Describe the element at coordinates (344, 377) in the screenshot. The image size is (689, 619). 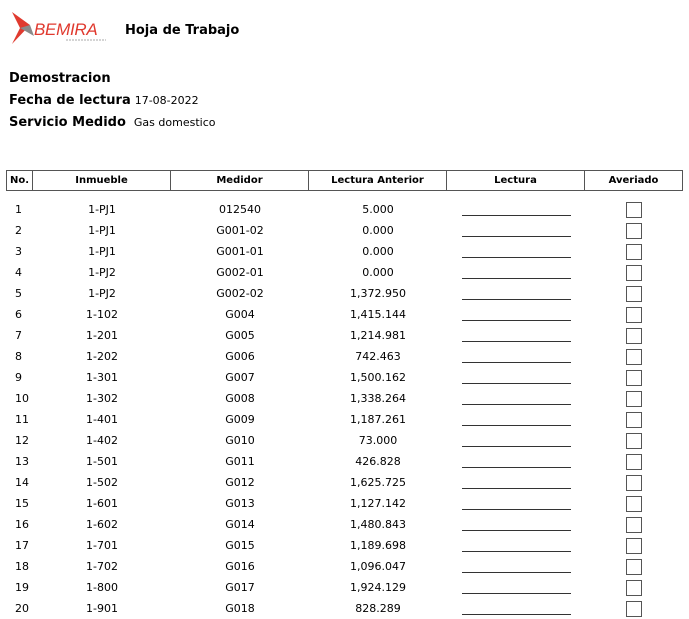
I see `table-row: 9 1-301 G007 1,500.162` at that location.